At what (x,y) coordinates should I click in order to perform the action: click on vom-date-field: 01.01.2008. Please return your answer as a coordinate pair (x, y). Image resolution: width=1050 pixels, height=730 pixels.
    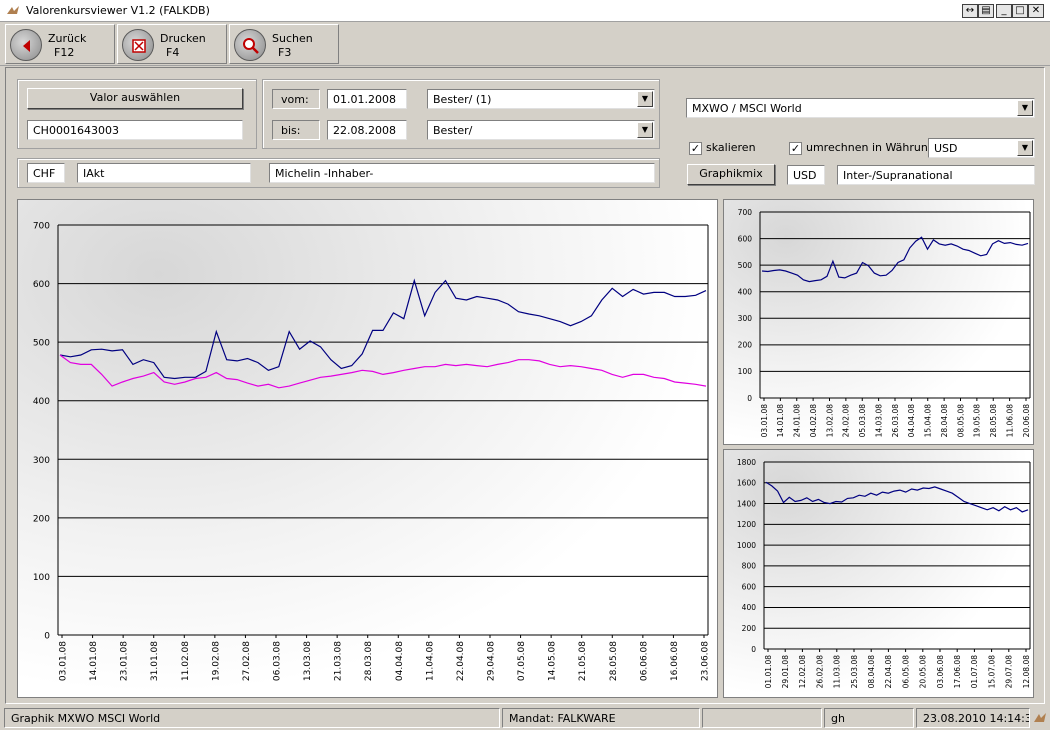
    Looking at the image, I should click on (367, 99).